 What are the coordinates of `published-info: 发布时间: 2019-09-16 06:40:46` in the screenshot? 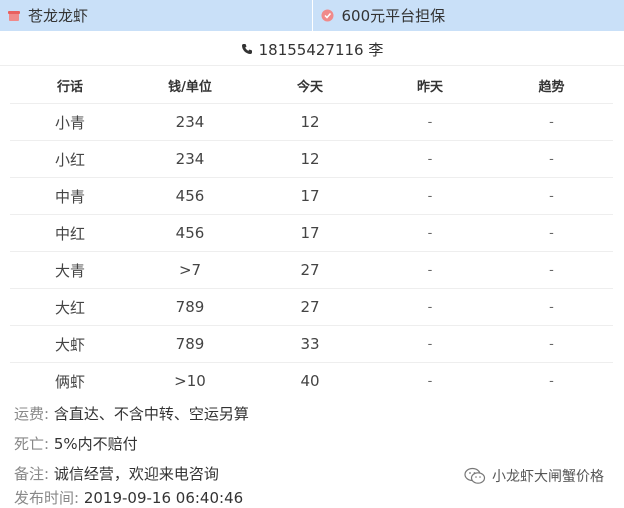 It's located at (128, 497).